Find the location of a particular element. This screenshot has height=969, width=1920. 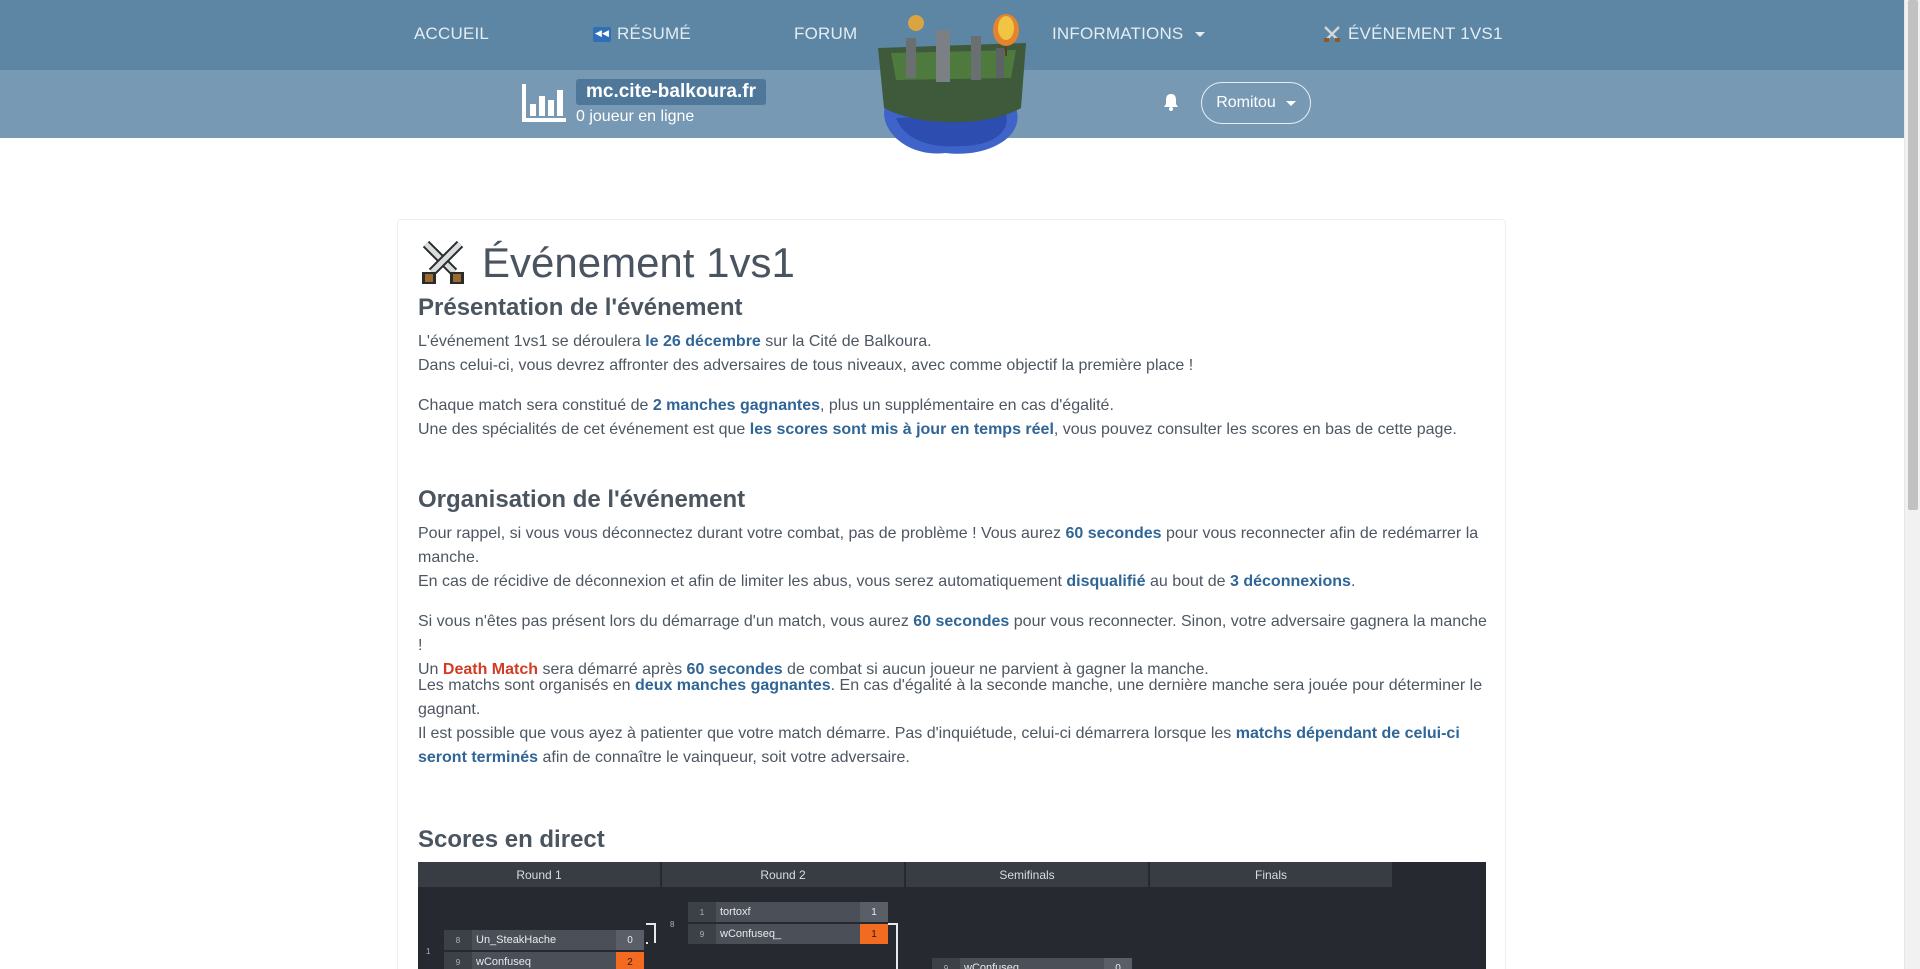

nav-forum: FORUM is located at coordinates (825, 34).